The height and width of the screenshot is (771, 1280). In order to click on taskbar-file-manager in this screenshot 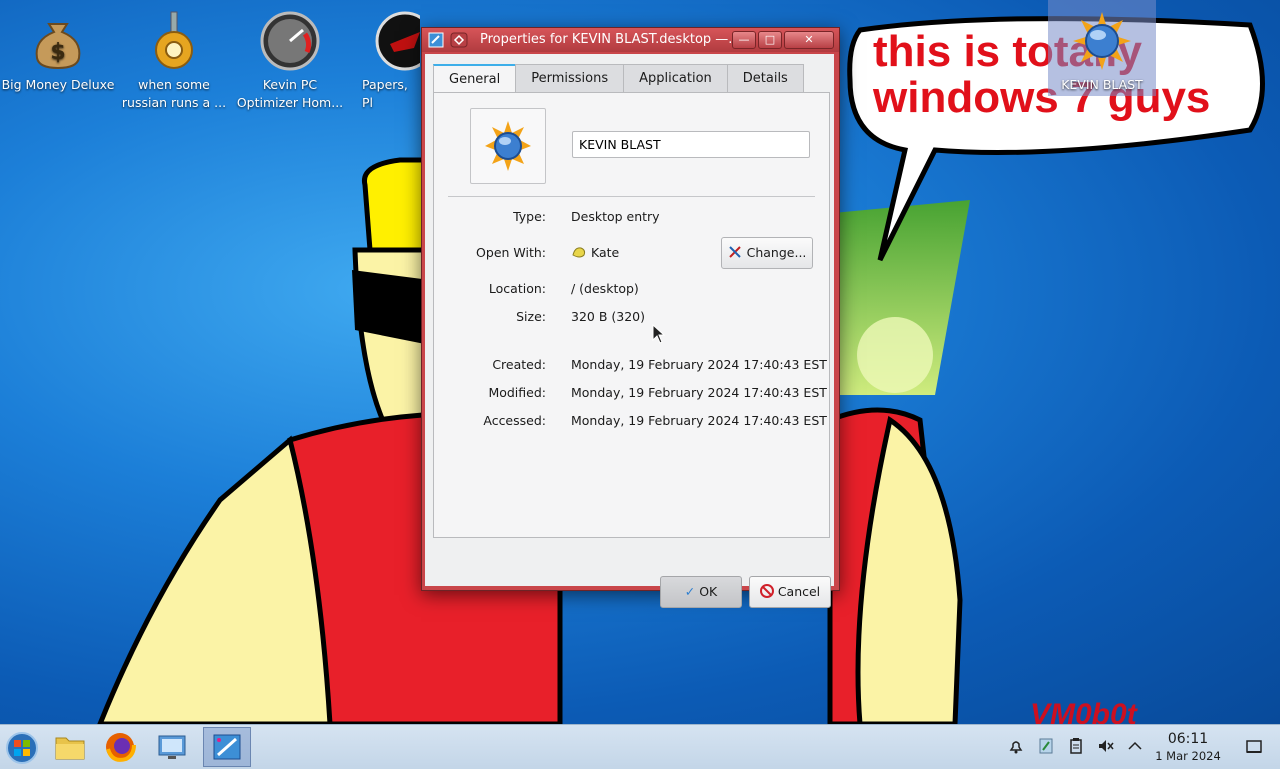, I will do `click(70, 747)`.